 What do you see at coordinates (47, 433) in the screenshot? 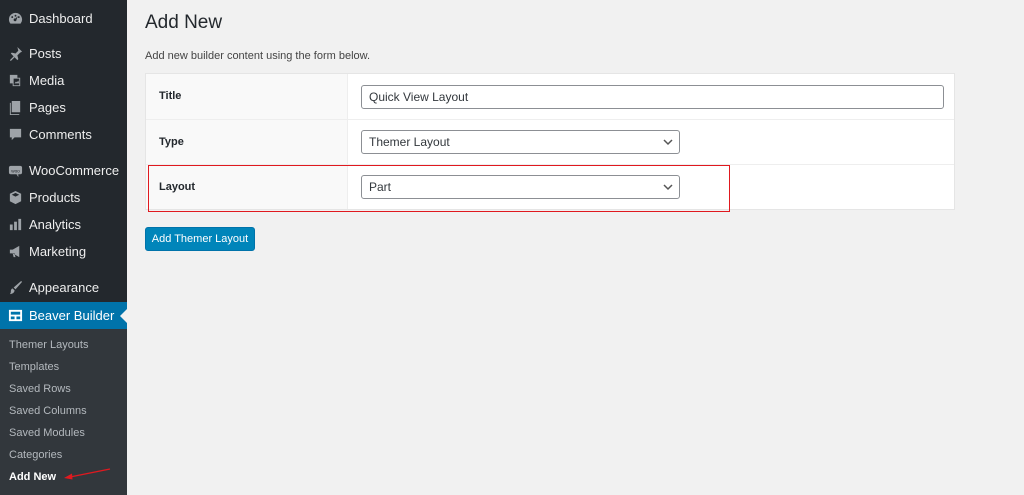
I see `submenu-item-saved-modules: Saved Modules` at bounding box center [47, 433].